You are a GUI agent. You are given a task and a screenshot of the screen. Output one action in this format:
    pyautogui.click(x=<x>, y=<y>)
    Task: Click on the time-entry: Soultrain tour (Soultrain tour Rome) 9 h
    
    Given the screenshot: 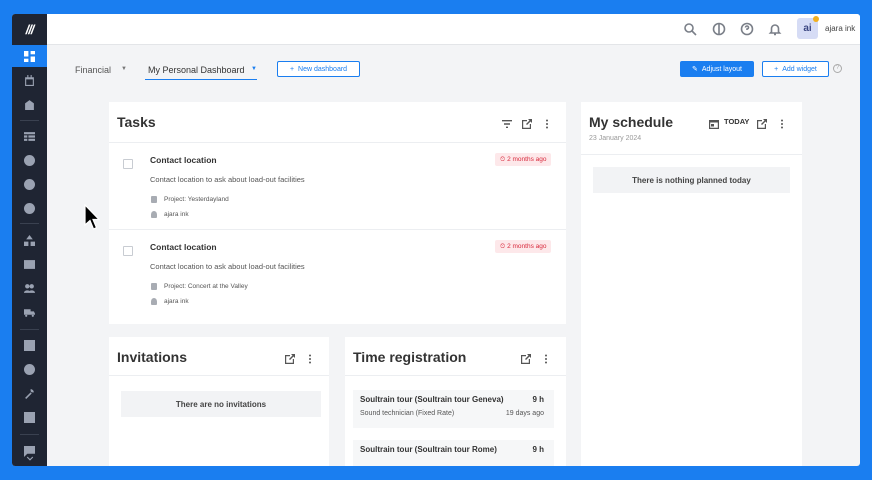 What is the action you would take?
    pyautogui.click(x=453, y=453)
    